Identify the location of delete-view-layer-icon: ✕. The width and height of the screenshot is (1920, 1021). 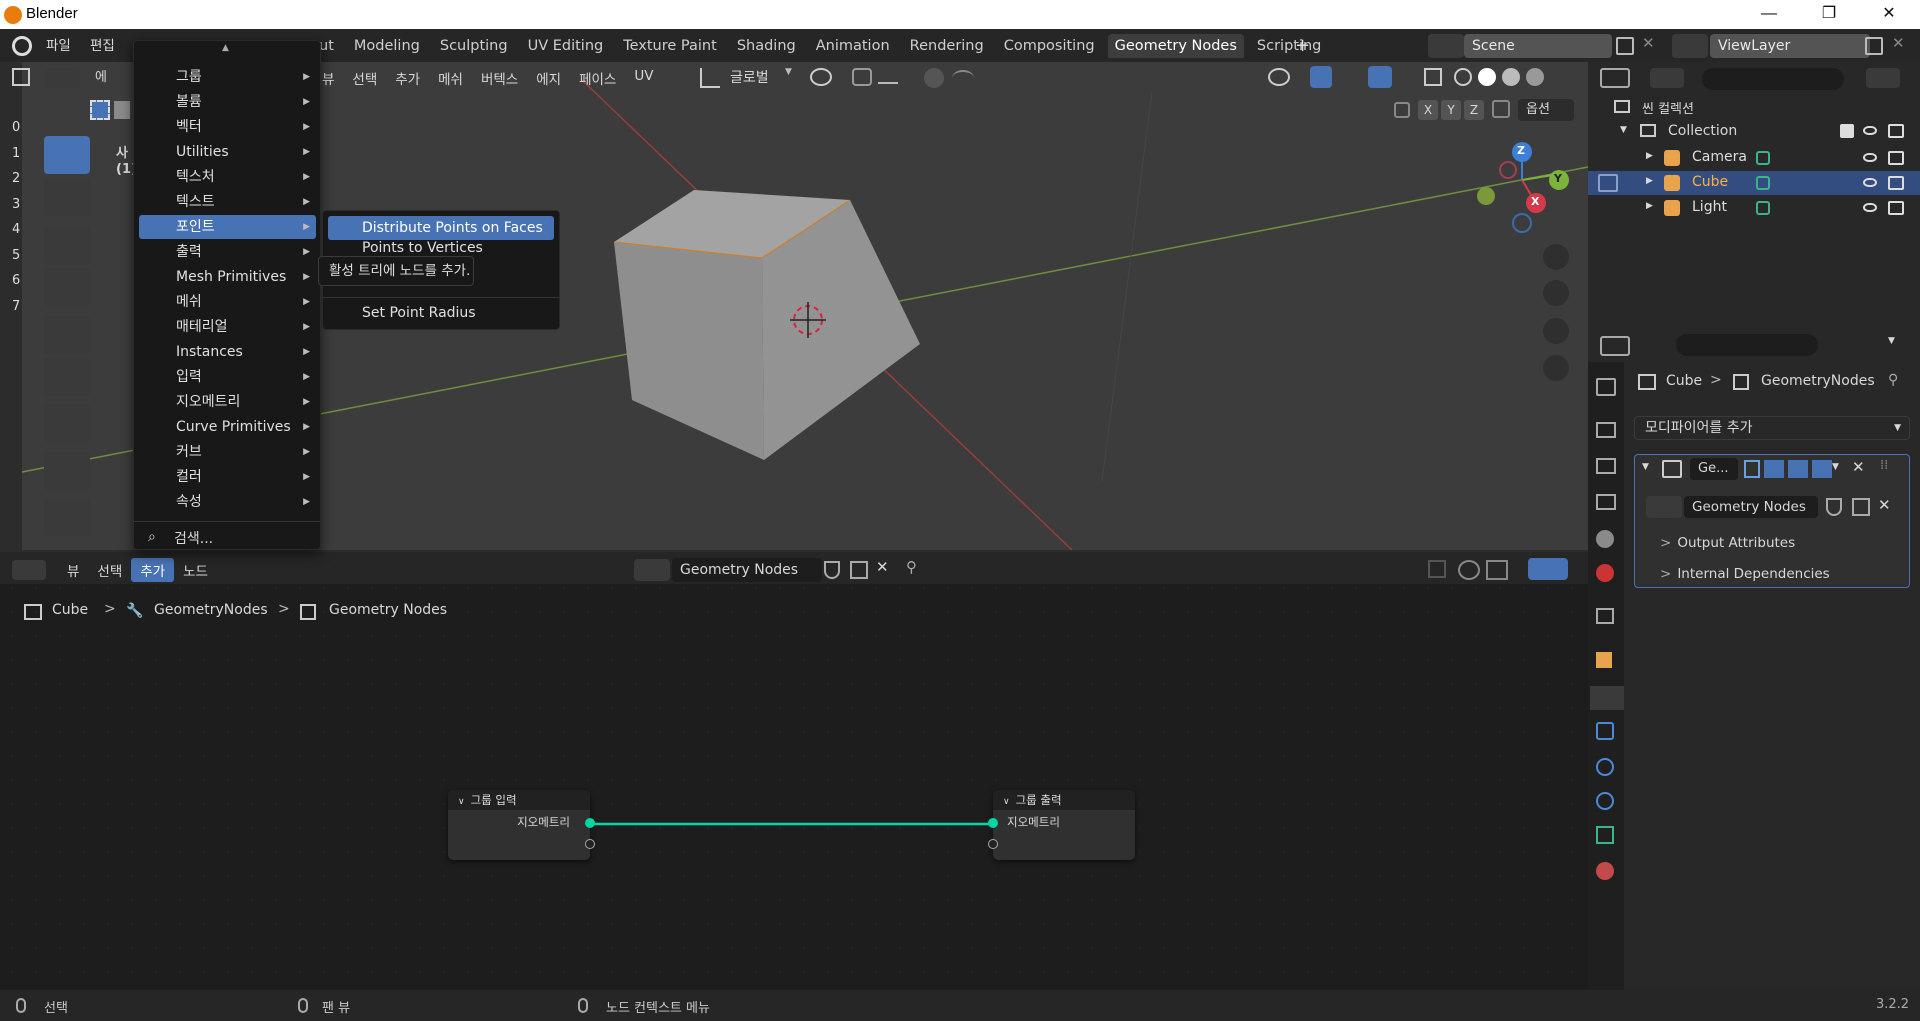
(1898, 43).